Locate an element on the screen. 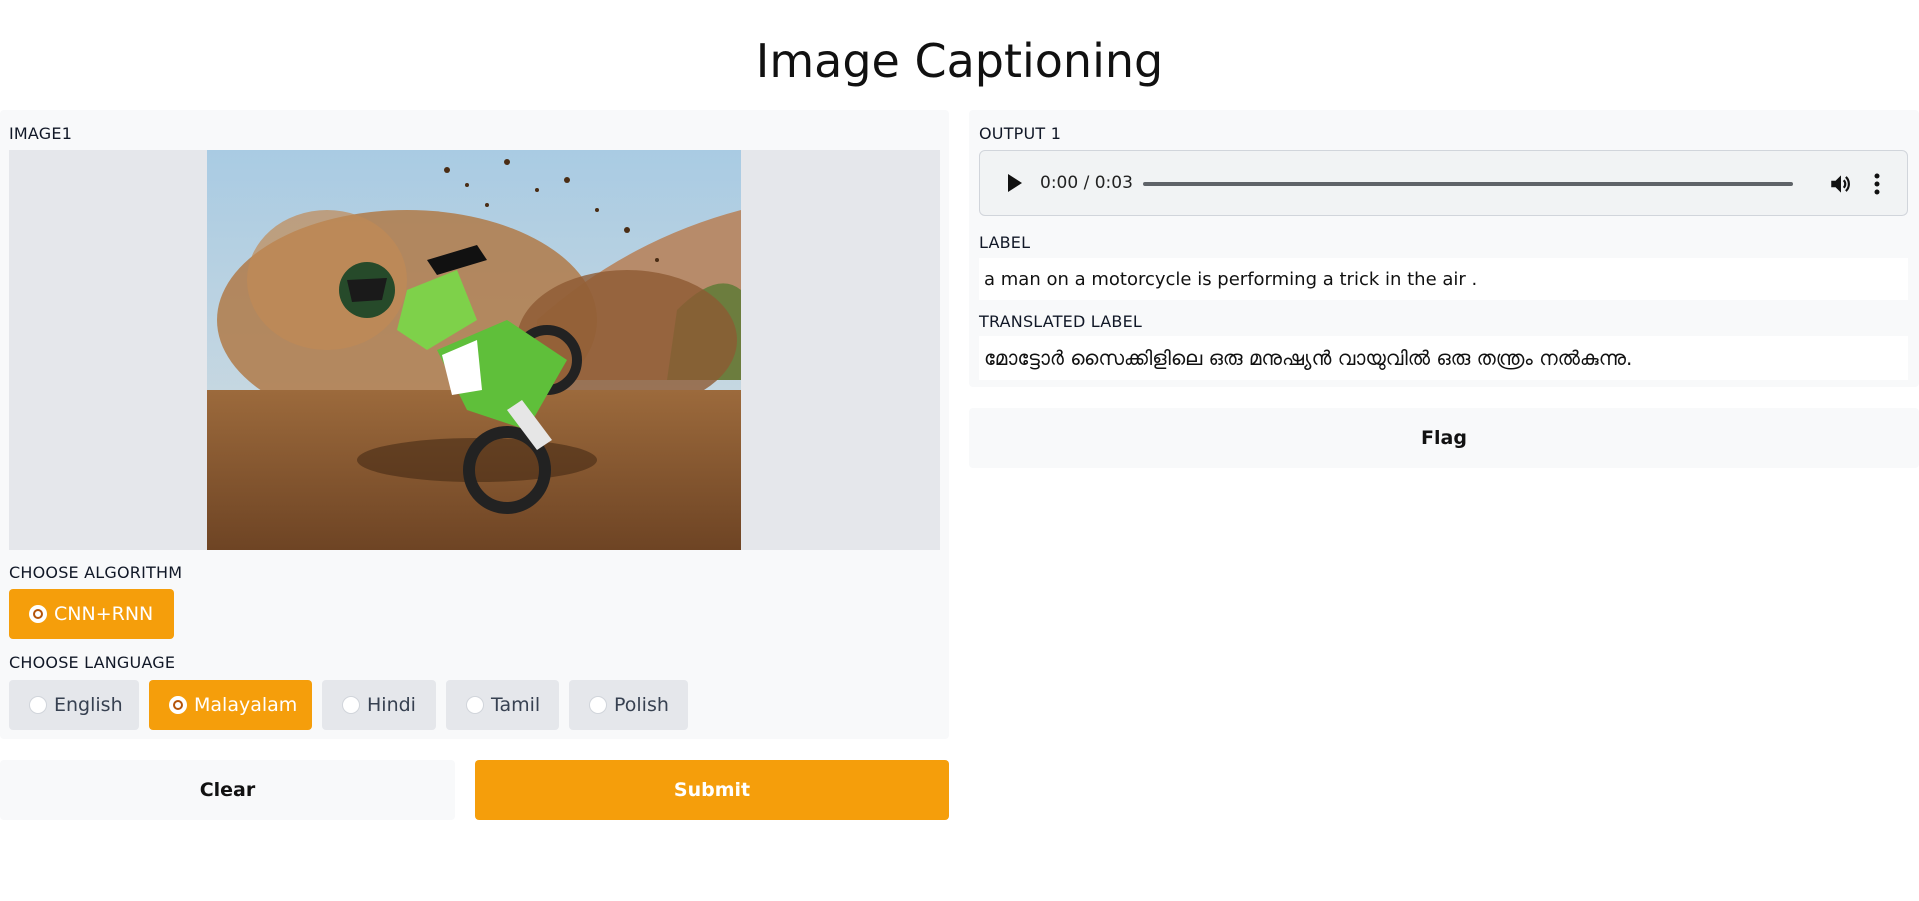  radio-language-tamil: Tamil is located at coordinates (502, 705).